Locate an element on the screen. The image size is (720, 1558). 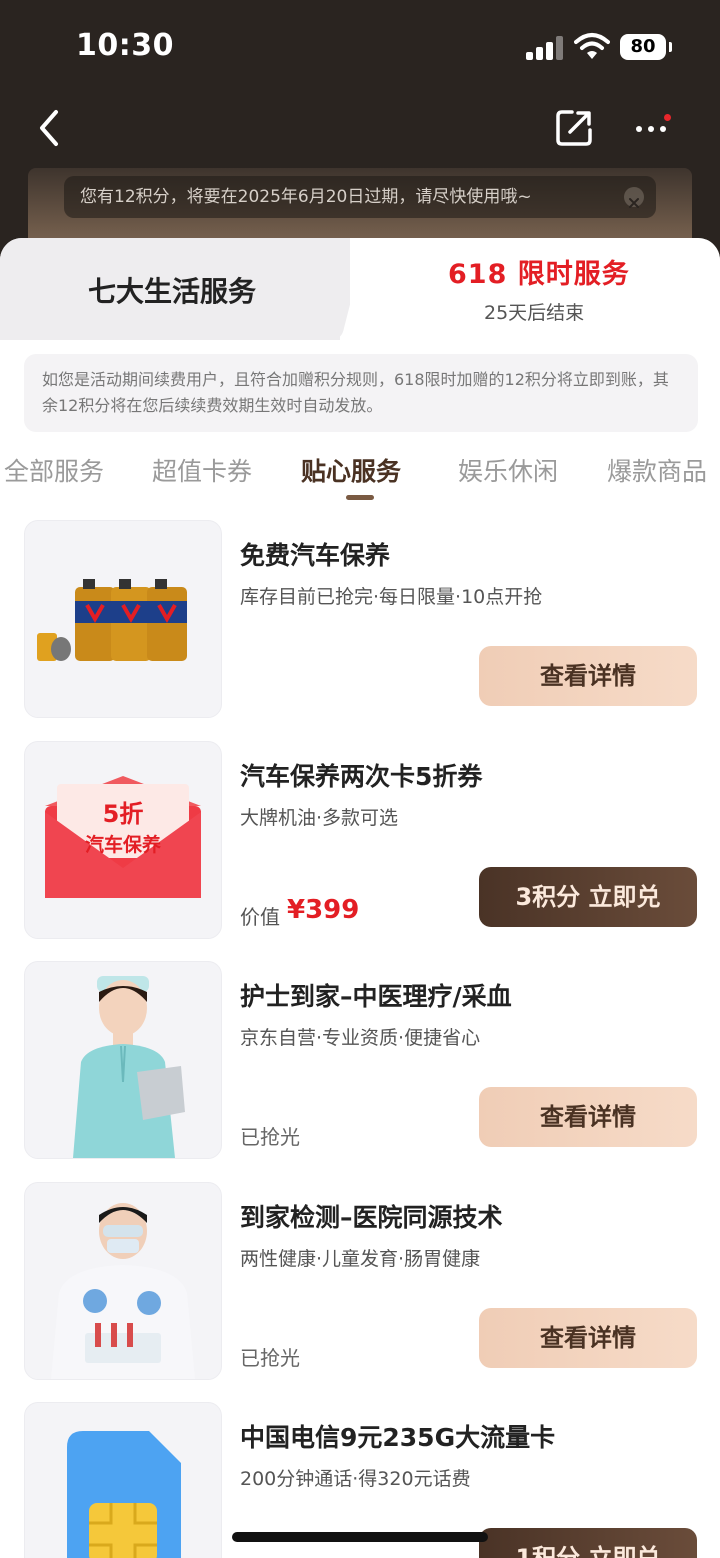
category-tab-care: 贴心服务 is located at coordinates (351, 470).